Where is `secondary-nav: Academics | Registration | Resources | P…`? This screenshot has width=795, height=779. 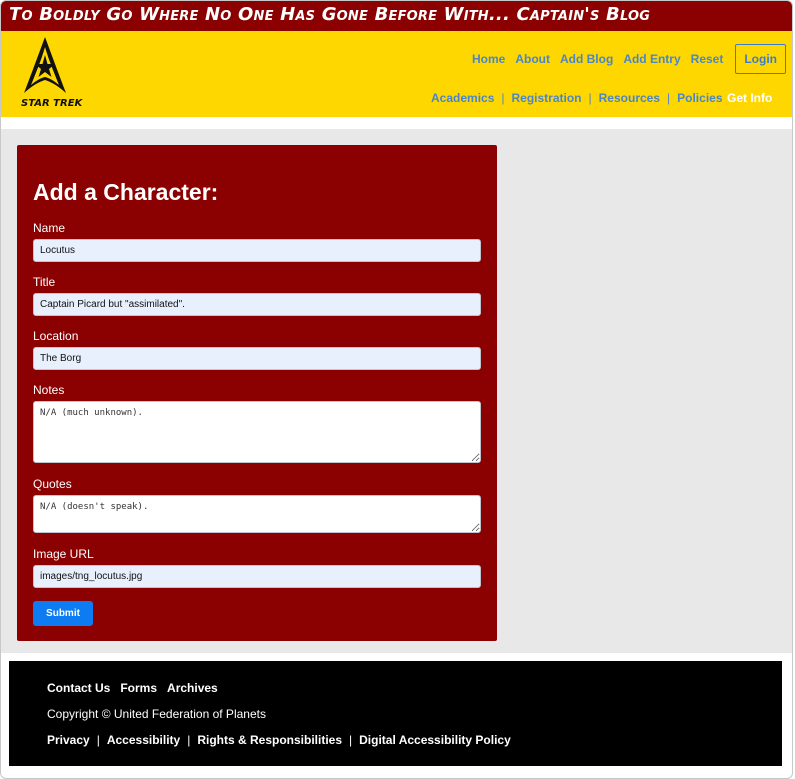
secondary-nav: Academics | Registration | Resources | P… is located at coordinates (577, 98).